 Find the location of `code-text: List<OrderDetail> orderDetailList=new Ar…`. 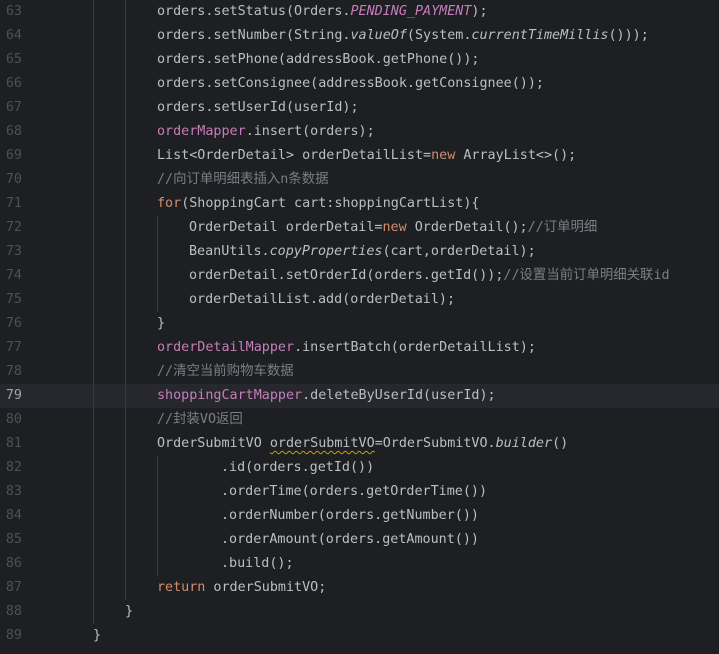

code-text: List<OrderDetail> orderDetailList=new Ar… is located at coordinates (366, 156).